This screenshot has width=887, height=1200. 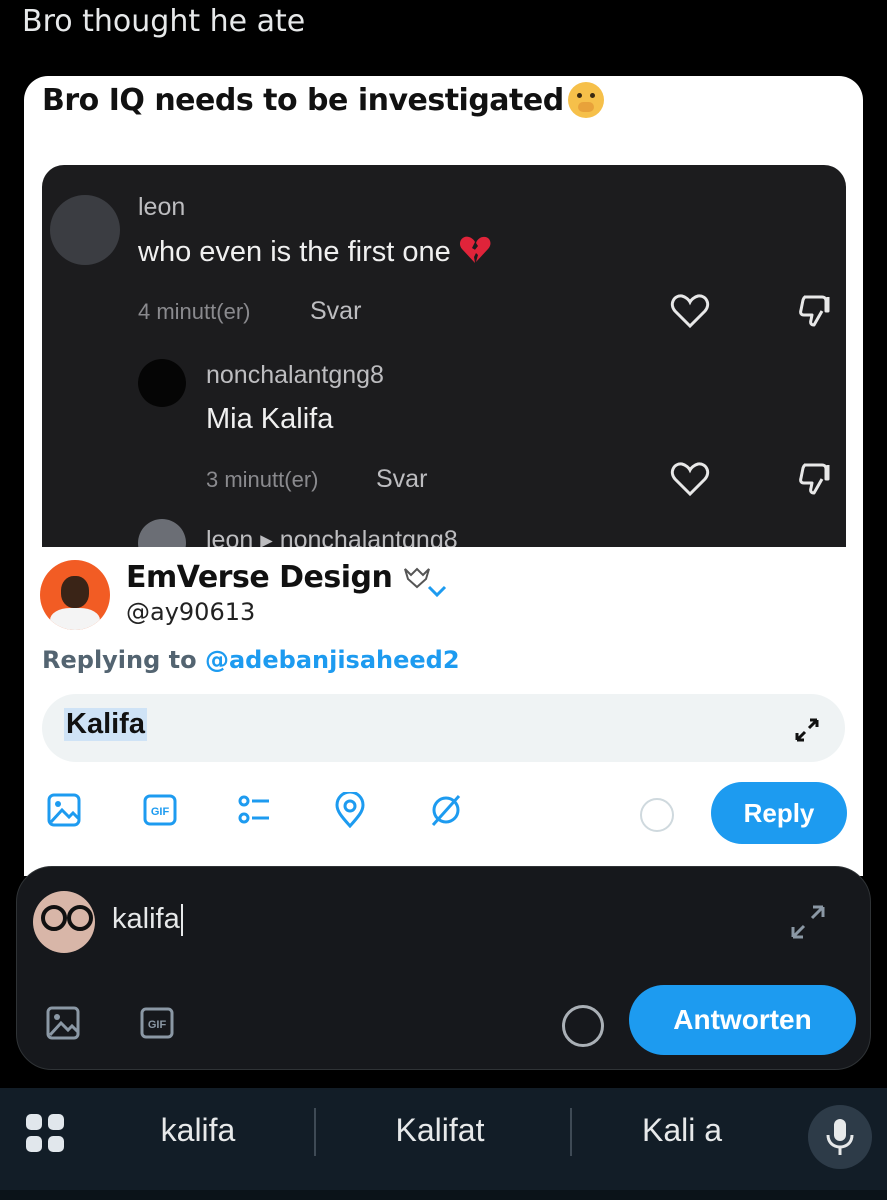 I want to click on replying-to-handle-link: @adebanjisaheed2, so click(x=332, y=660).